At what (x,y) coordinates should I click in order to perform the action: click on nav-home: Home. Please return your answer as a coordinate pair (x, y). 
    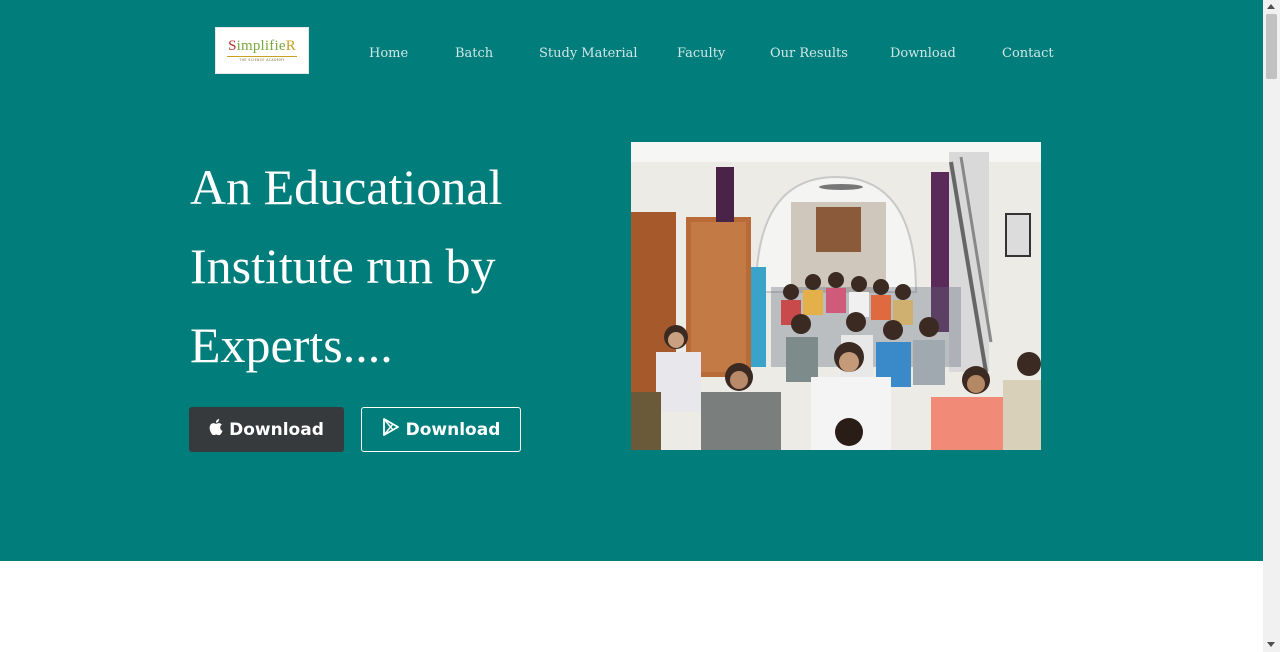
    Looking at the image, I should click on (388, 53).